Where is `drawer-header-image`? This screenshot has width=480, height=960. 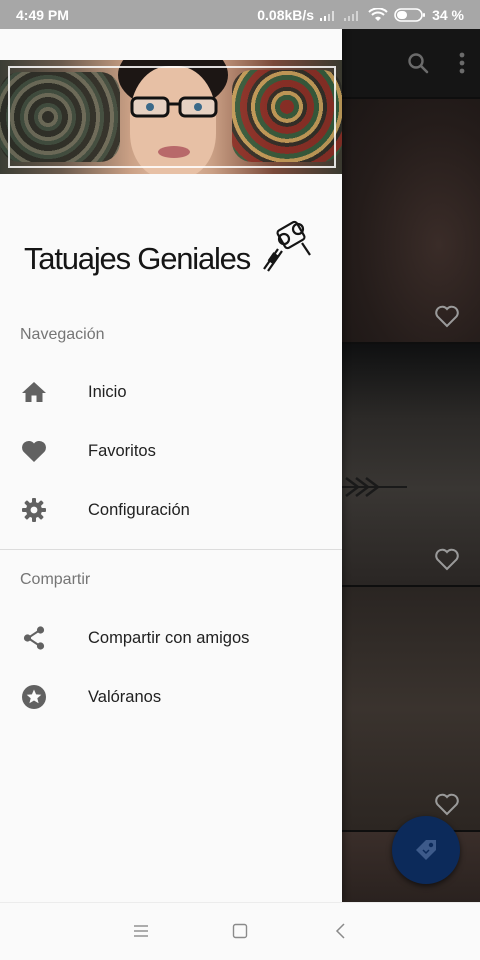 drawer-header-image is located at coordinates (171, 117).